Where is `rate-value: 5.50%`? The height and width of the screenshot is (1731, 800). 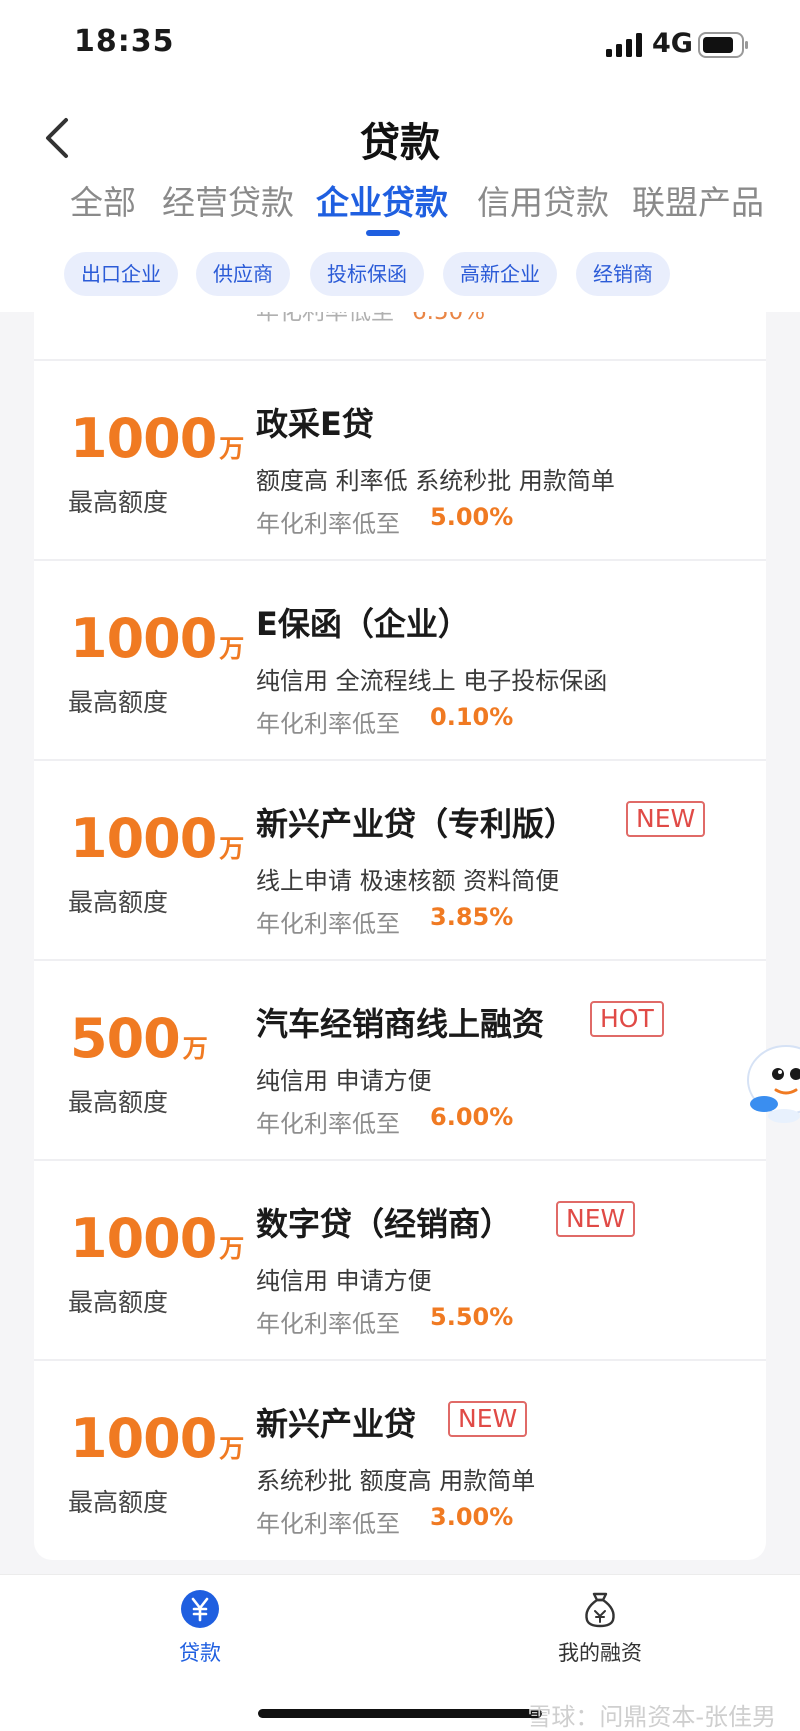
rate-value: 5.50% is located at coordinates (472, 1317).